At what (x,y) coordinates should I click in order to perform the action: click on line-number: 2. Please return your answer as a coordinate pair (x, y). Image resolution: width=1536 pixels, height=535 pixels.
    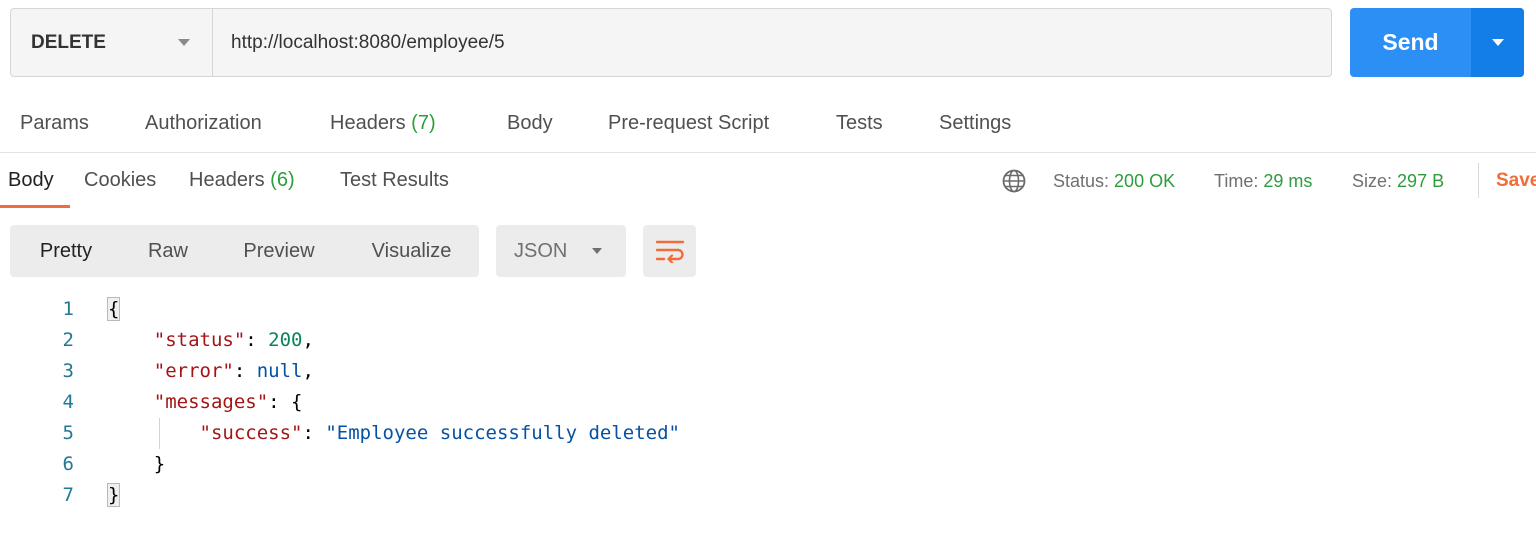
    Looking at the image, I should click on (68, 340).